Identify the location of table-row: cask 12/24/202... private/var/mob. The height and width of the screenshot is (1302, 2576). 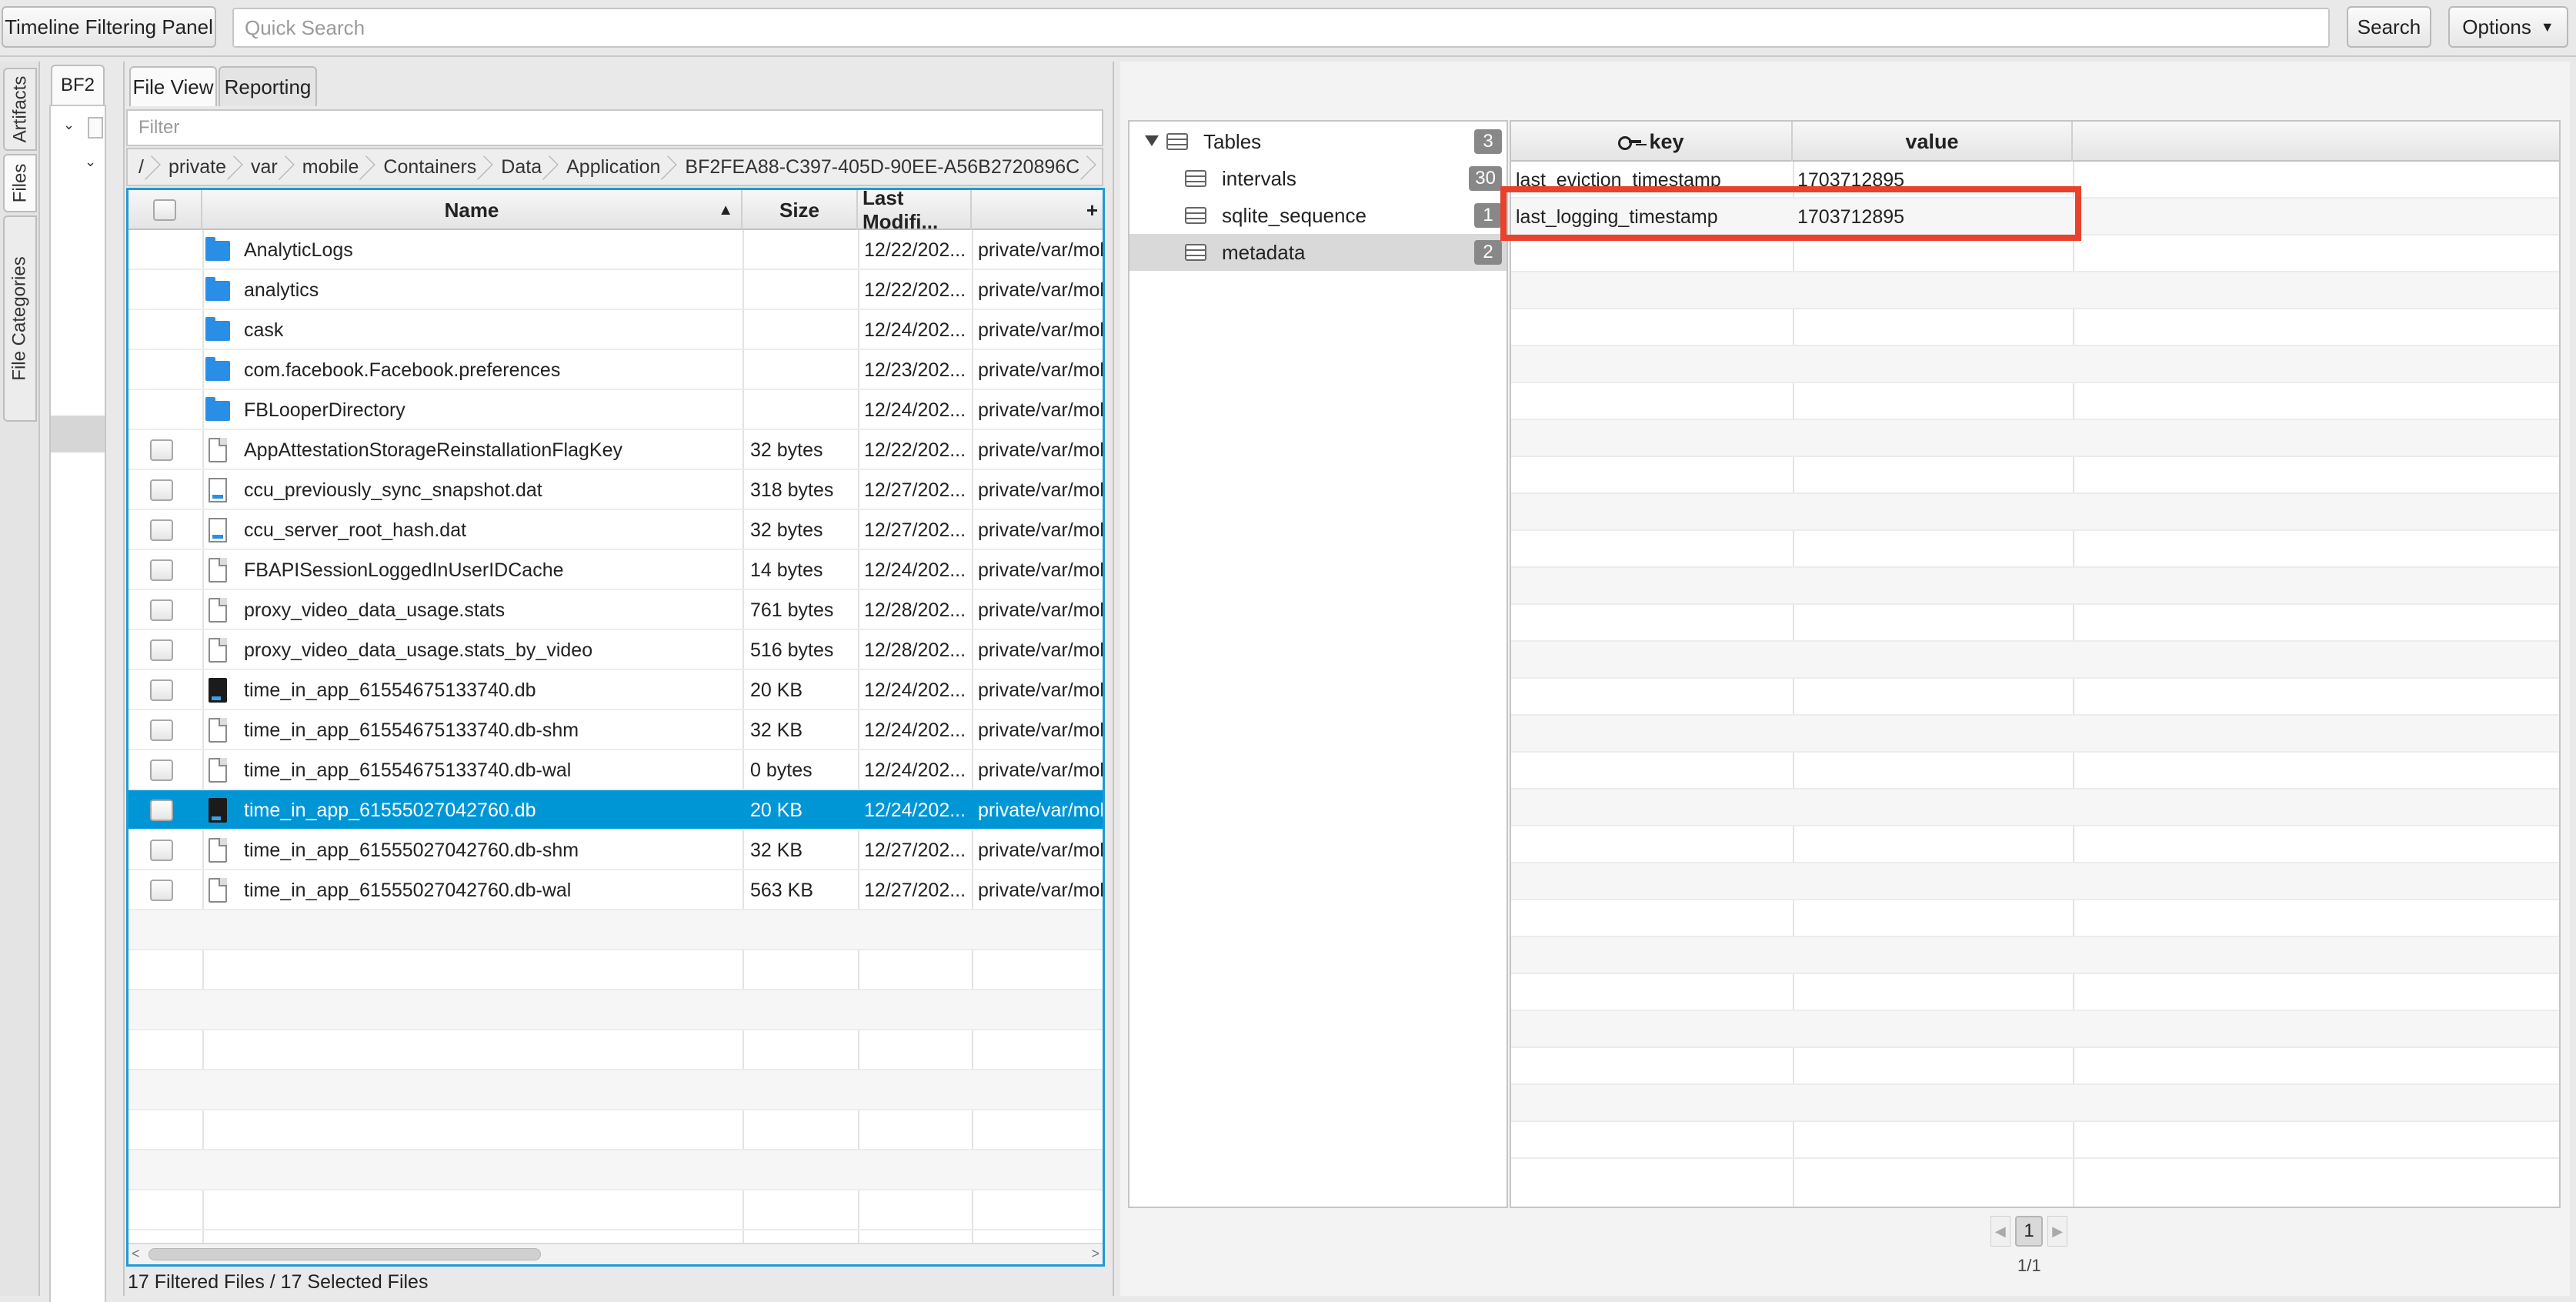
(615, 330).